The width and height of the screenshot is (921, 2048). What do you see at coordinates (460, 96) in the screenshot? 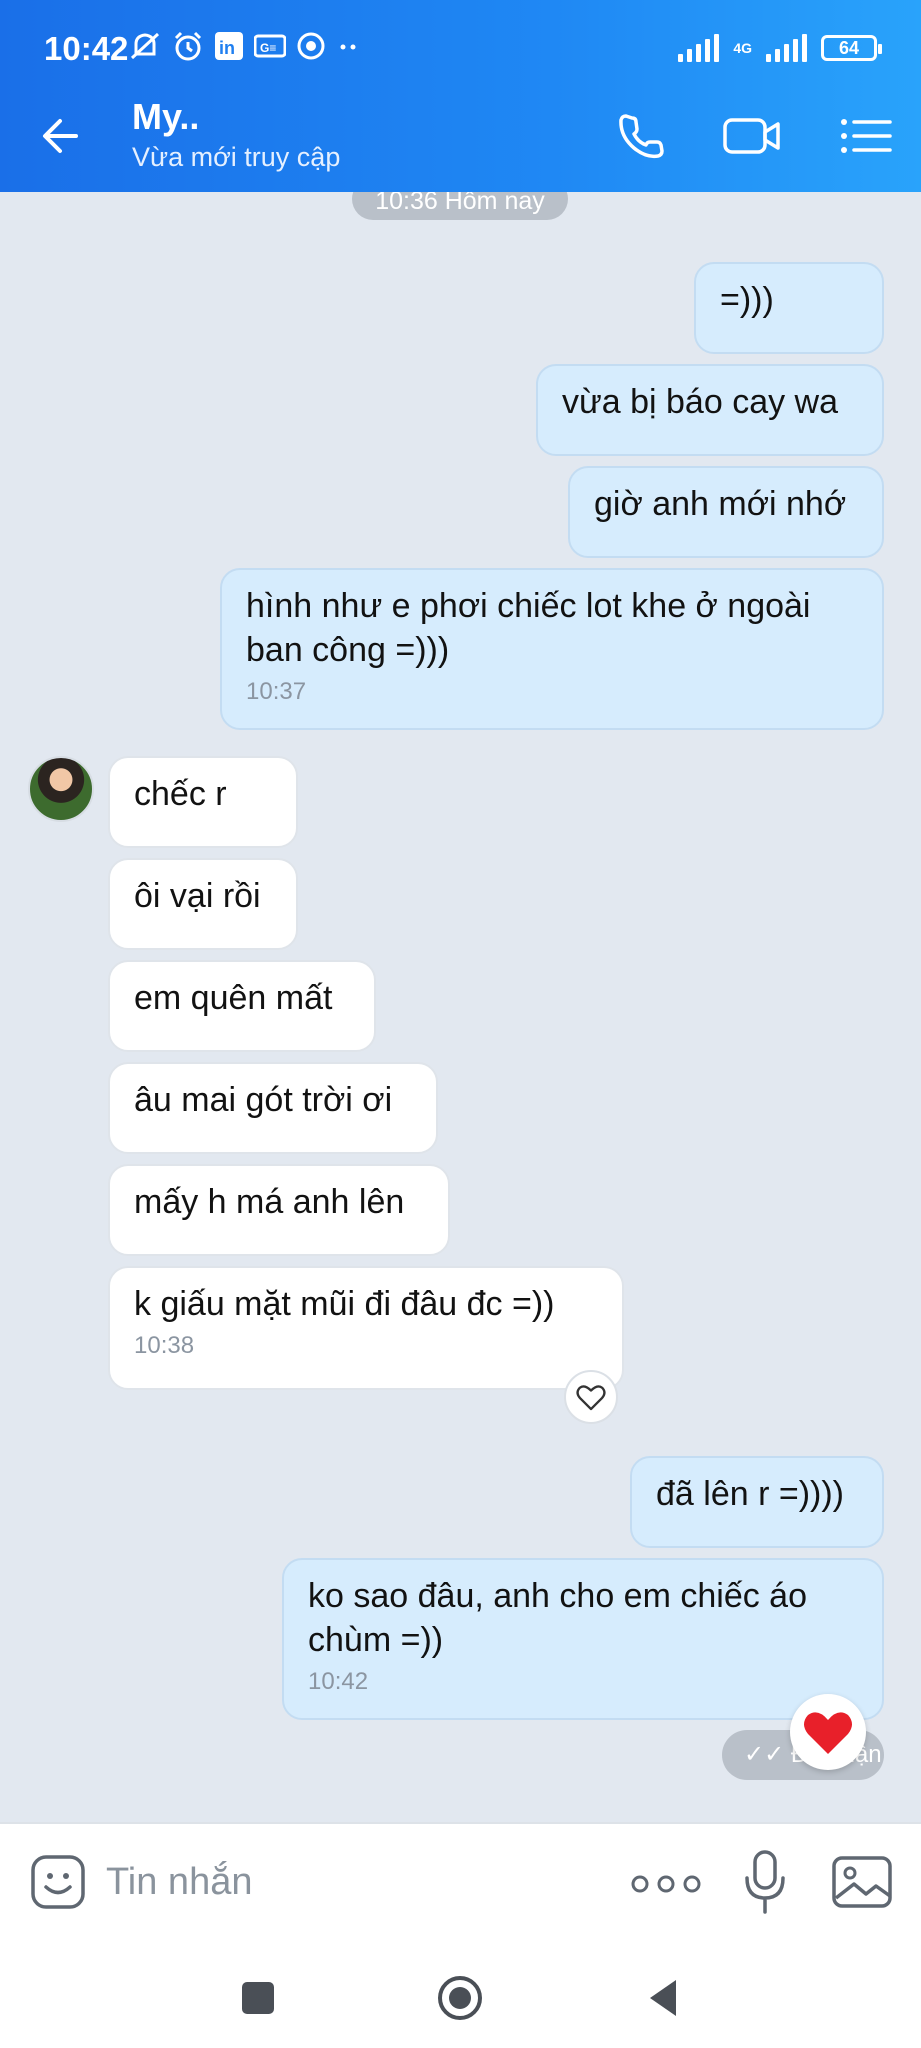
I see `top-bar: 10:42 in G≡ 4G 64 My.. Vừa mới truy cập` at bounding box center [460, 96].